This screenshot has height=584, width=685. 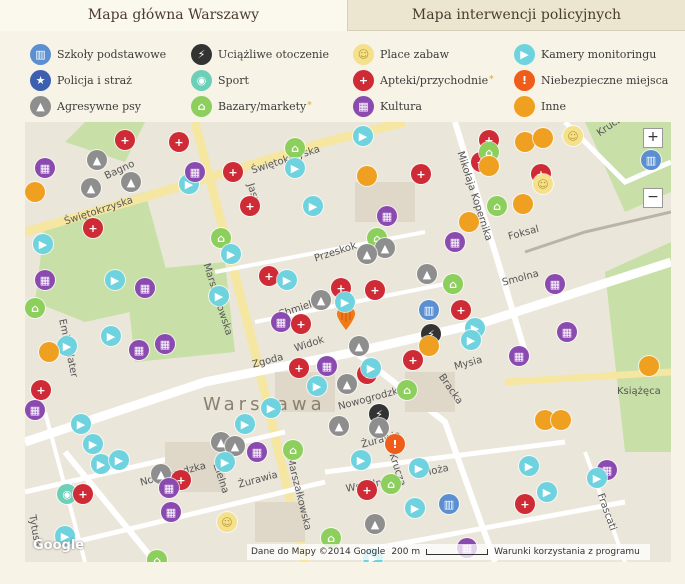 What do you see at coordinates (81, 80) in the screenshot?
I see `legend-item-police: ★ Policja i straż` at bounding box center [81, 80].